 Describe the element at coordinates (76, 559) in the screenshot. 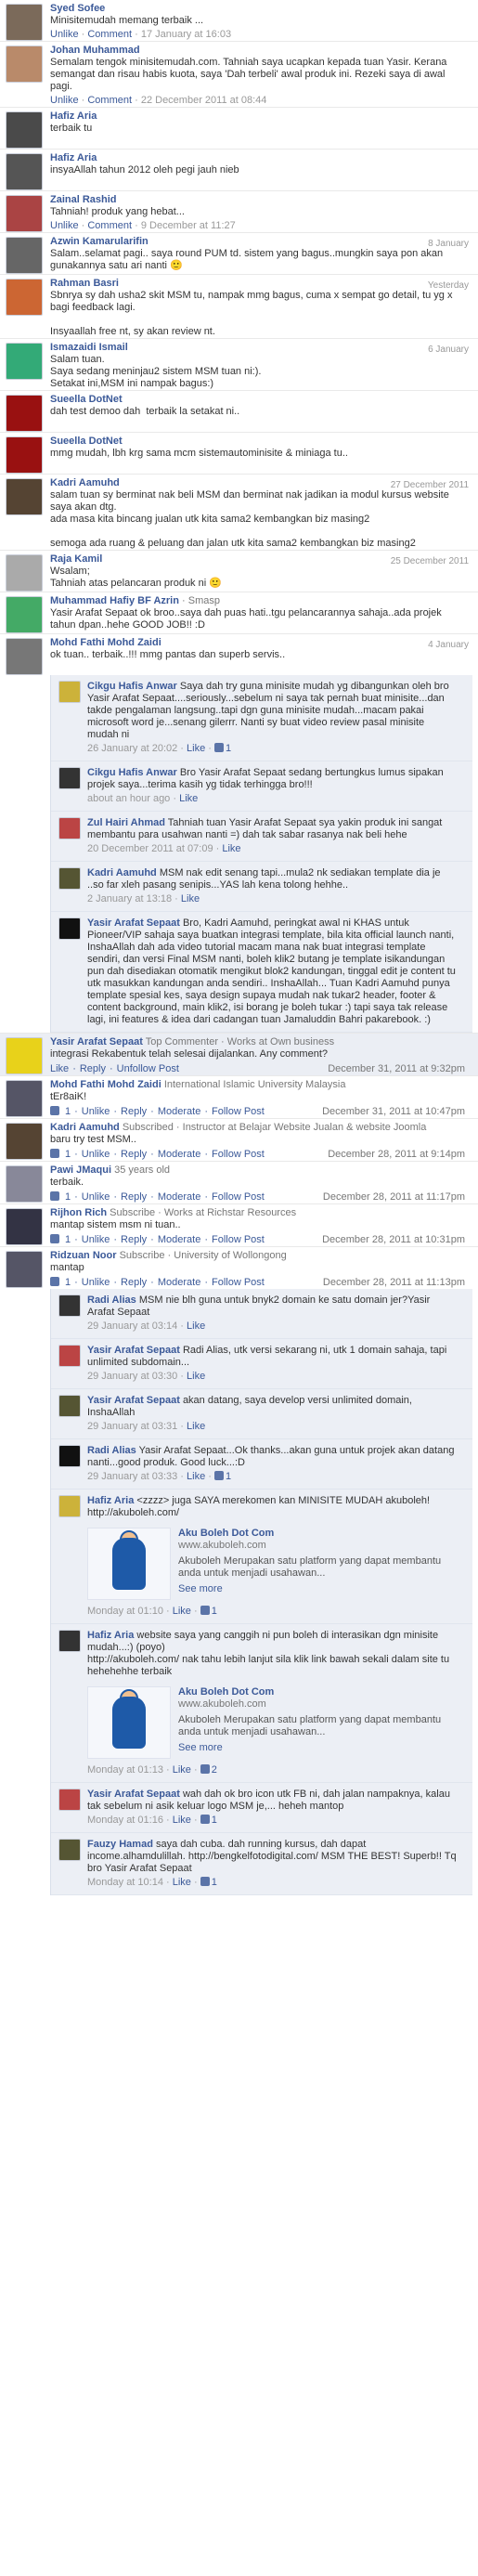

I see `author-name: Raja Kamil` at that location.